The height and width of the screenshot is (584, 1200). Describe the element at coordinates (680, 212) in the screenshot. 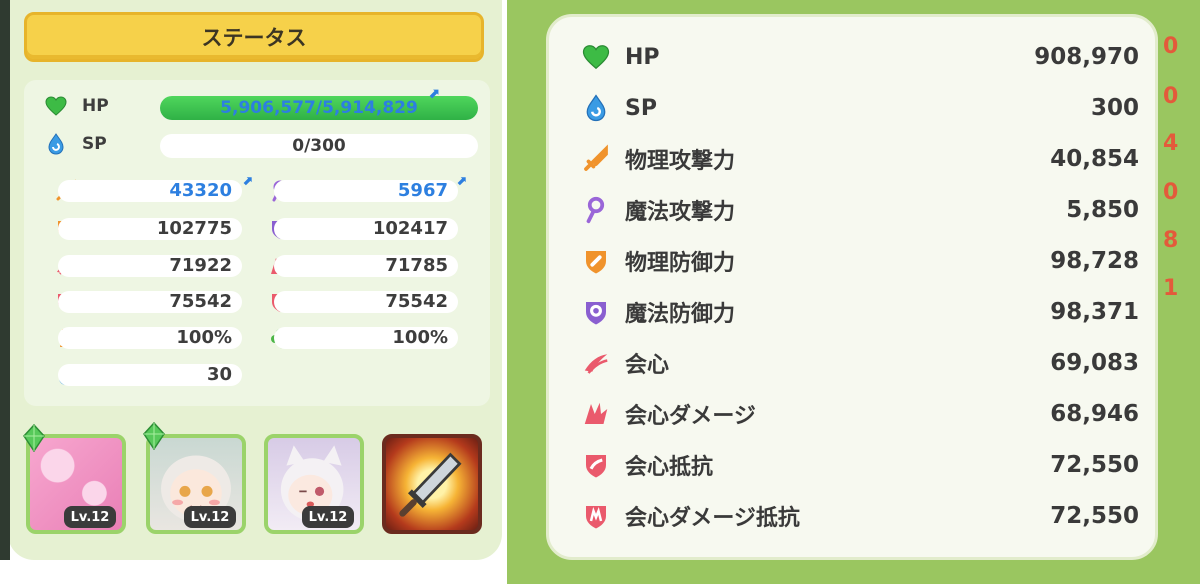

I see `detail-name: 魔法攻撃力` at that location.